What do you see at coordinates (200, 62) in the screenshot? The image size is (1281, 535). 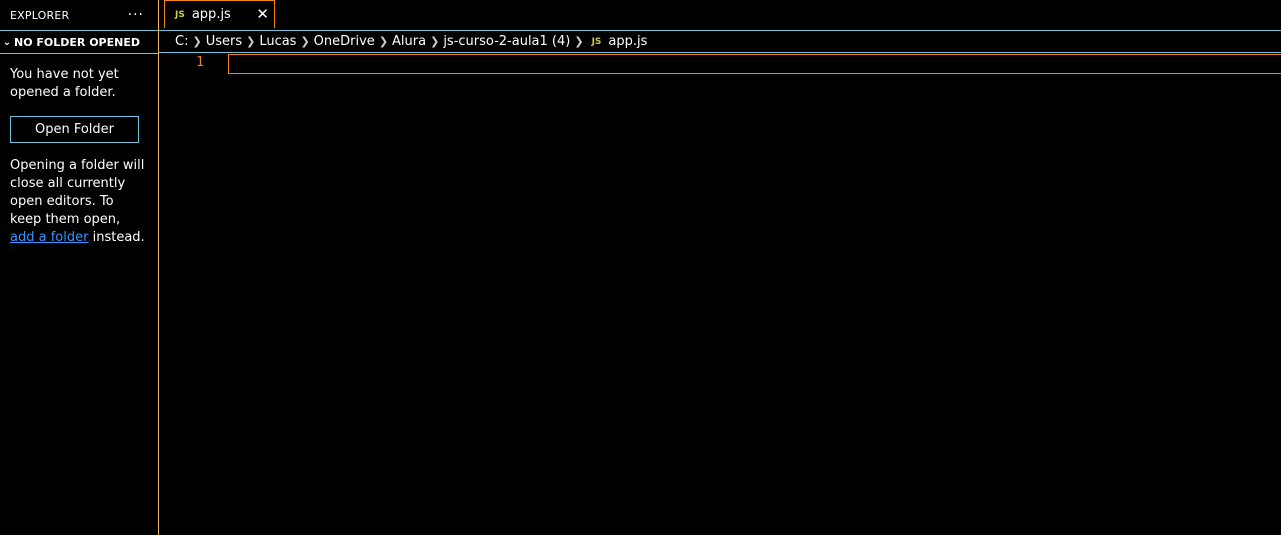 I see `line-number: 1` at bounding box center [200, 62].